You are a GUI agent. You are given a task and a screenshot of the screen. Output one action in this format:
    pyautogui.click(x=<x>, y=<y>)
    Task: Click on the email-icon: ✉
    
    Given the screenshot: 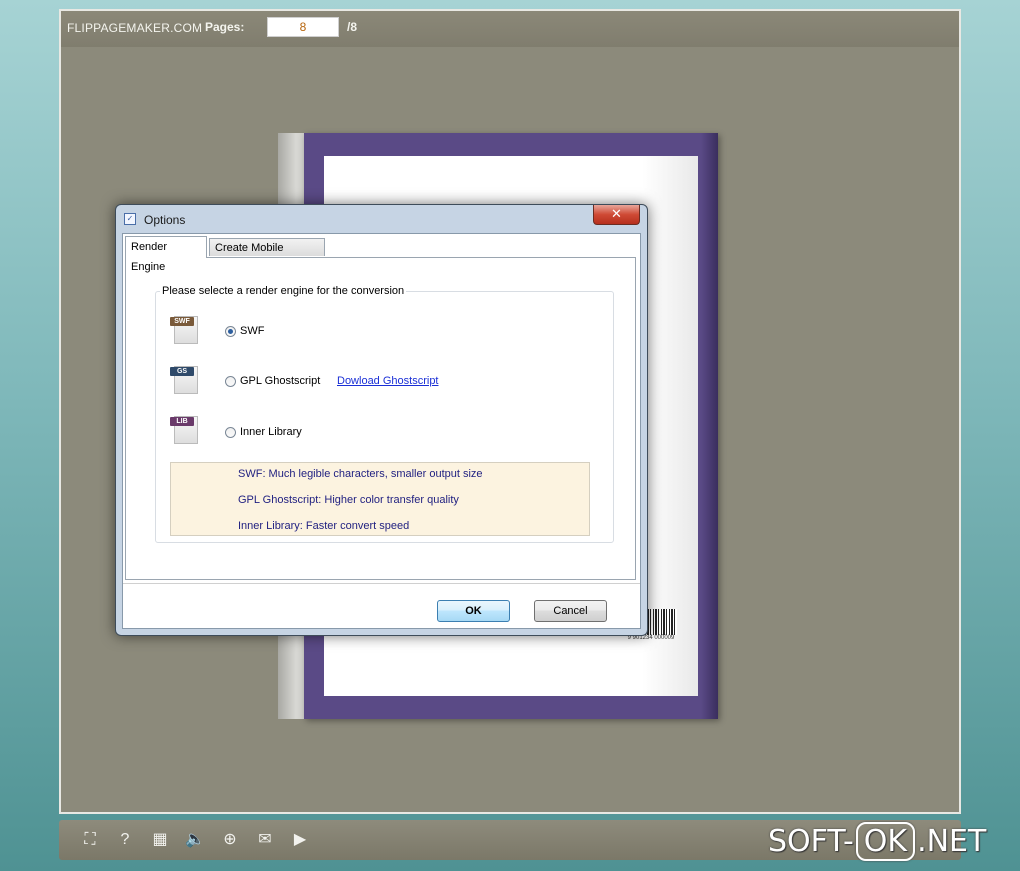 What is the action you would take?
    pyautogui.click(x=265, y=840)
    